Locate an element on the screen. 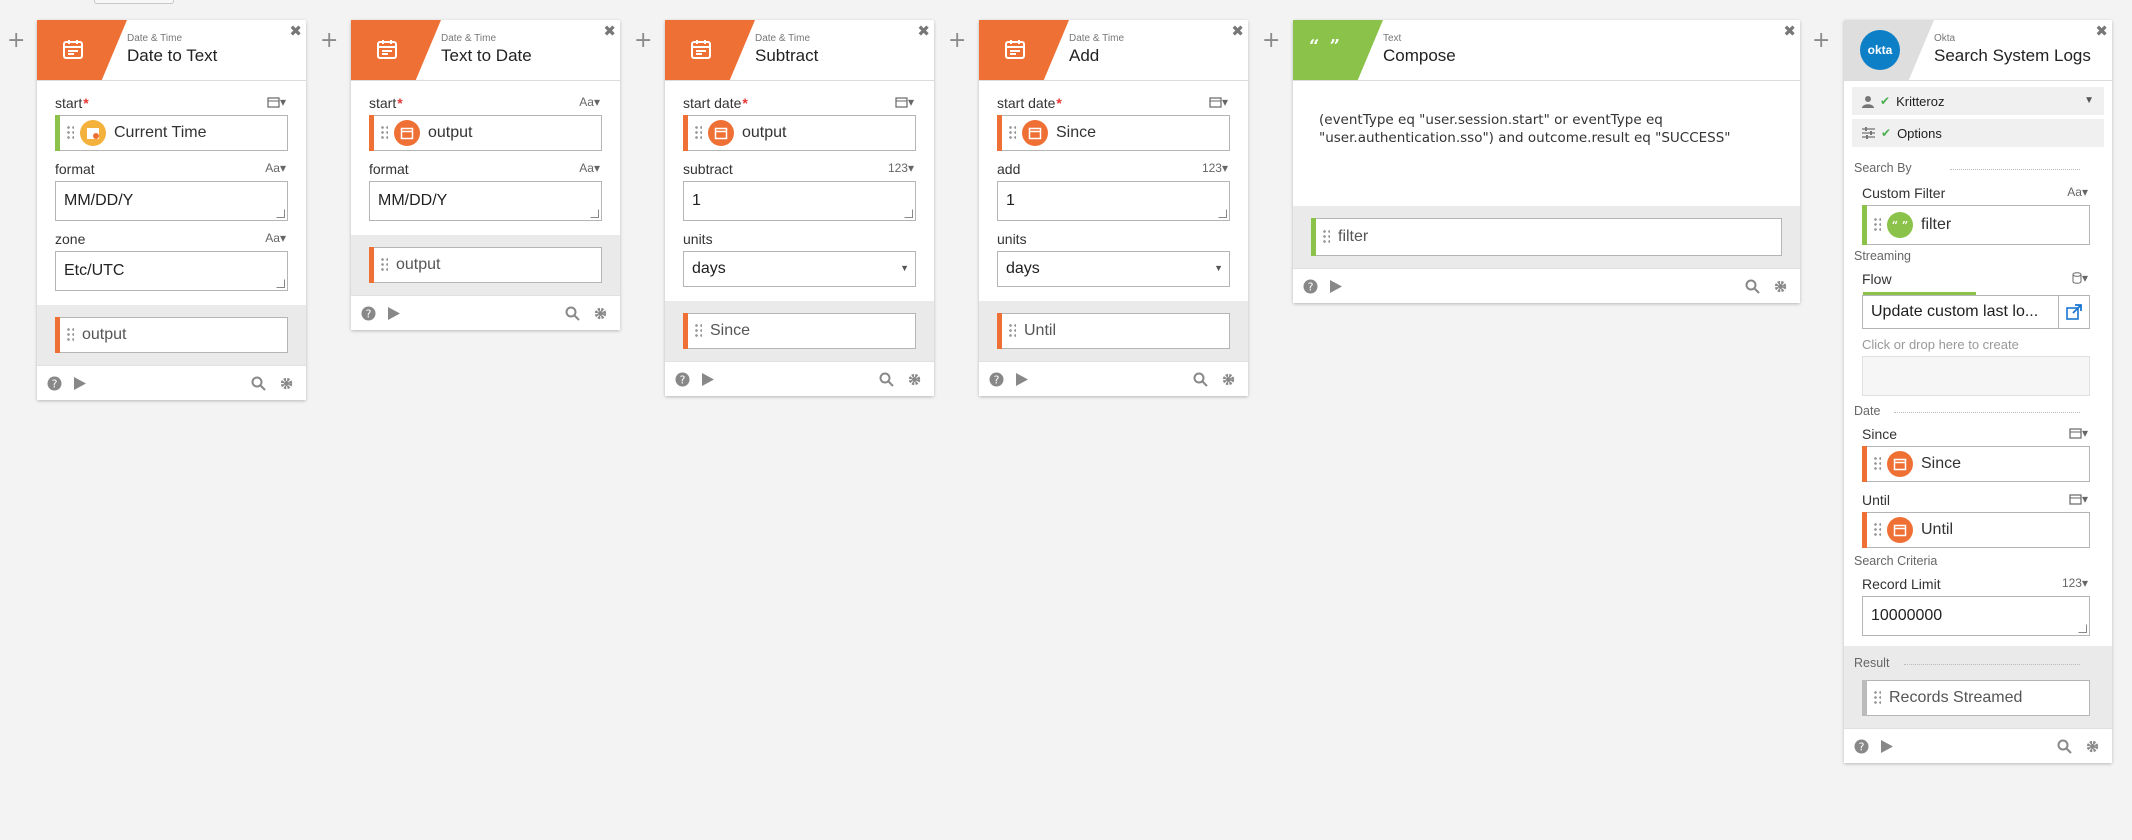  top-tab is located at coordinates (134, 2).